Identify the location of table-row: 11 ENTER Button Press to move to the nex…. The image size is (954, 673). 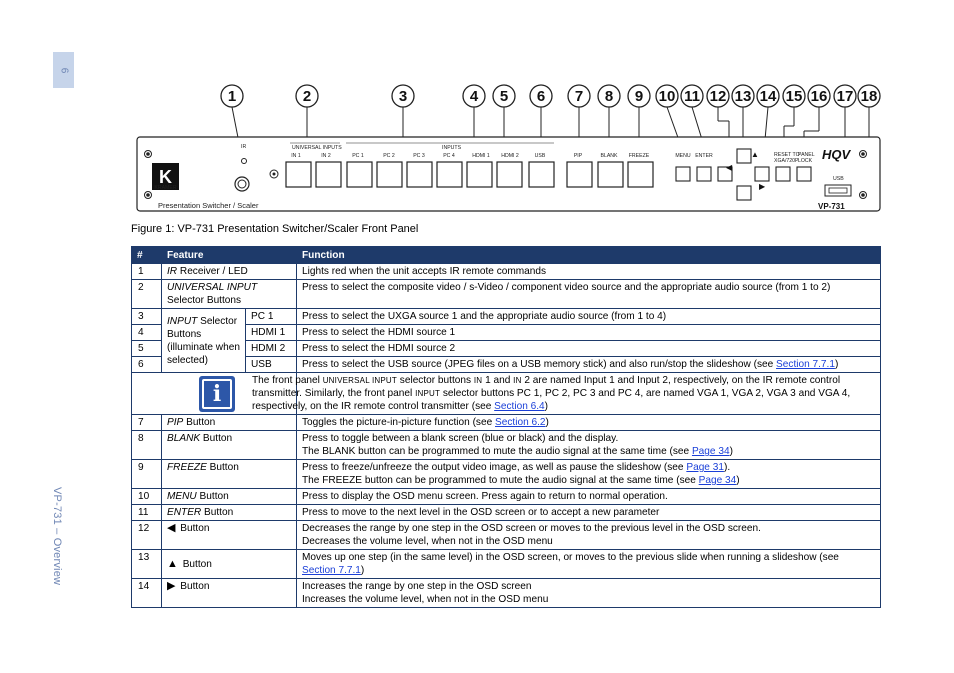
(506, 512).